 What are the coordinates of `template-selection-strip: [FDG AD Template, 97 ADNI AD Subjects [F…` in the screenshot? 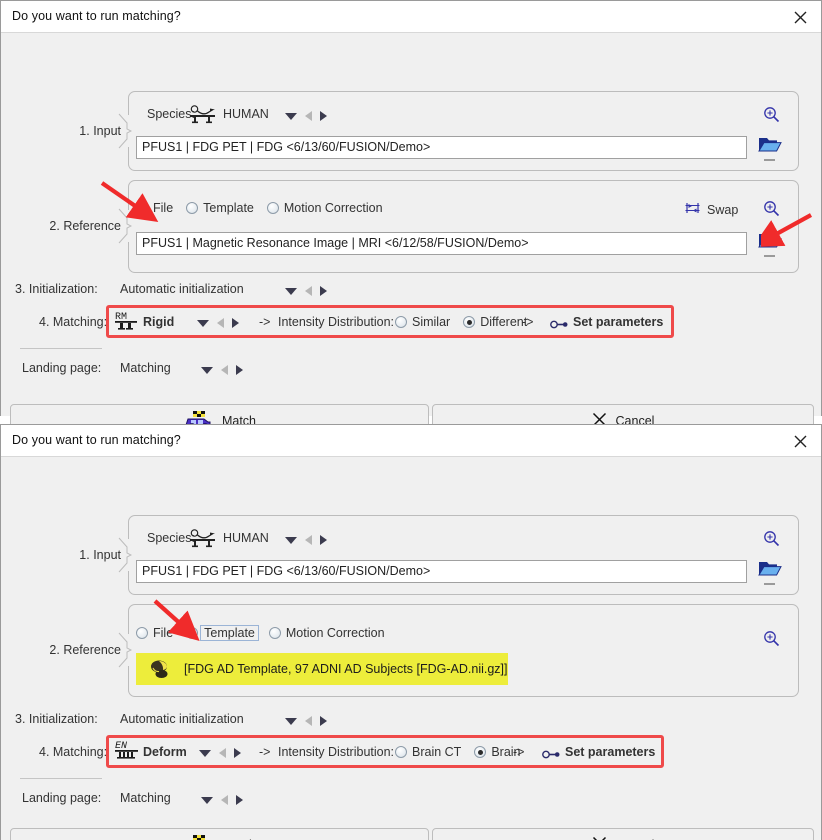 It's located at (322, 669).